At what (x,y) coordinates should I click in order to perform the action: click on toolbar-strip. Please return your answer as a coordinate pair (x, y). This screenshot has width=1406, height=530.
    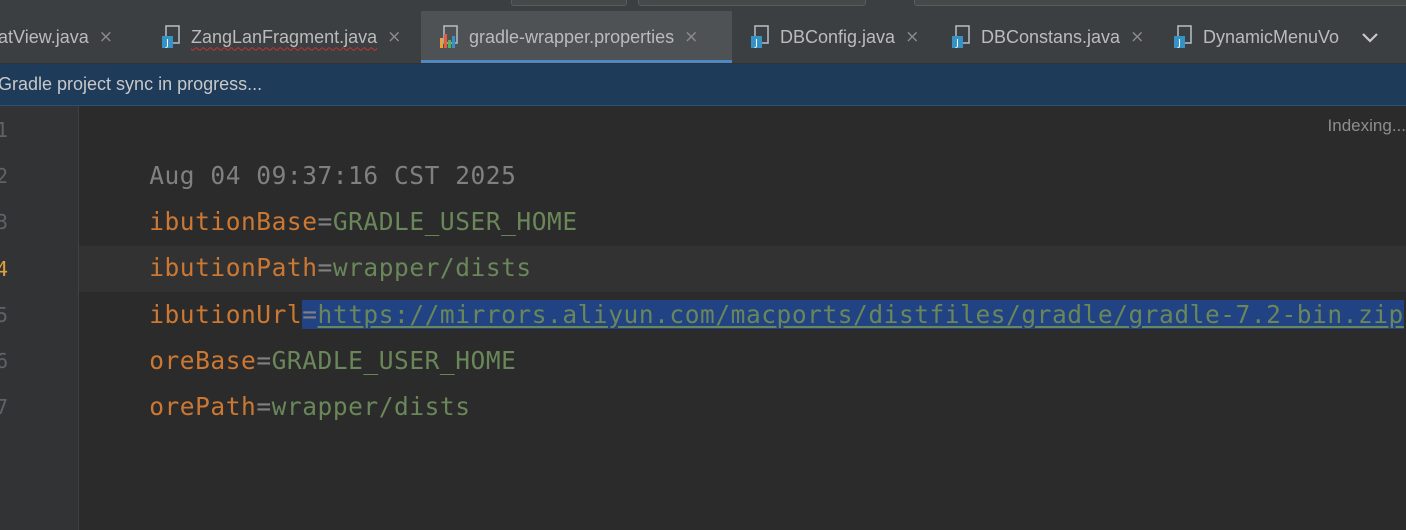
    Looking at the image, I should click on (703, 5).